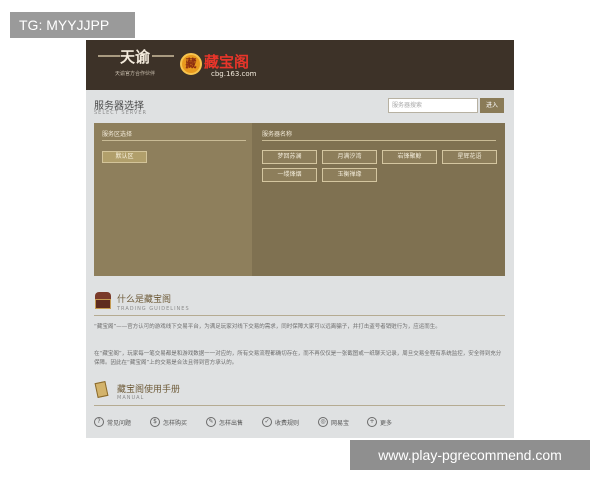 Image resolution: width=600 pixels, height=480 pixels. What do you see at coordinates (349, 175) in the screenshot?
I see `server-chip: 玉衡禅缘` at bounding box center [349, 175].